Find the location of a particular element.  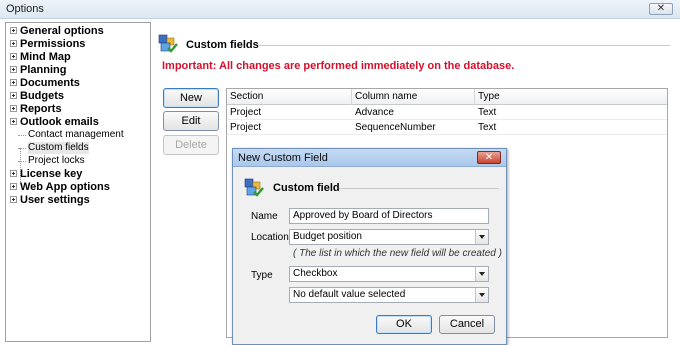

location-label: Location is located at coordinates (270, 237).